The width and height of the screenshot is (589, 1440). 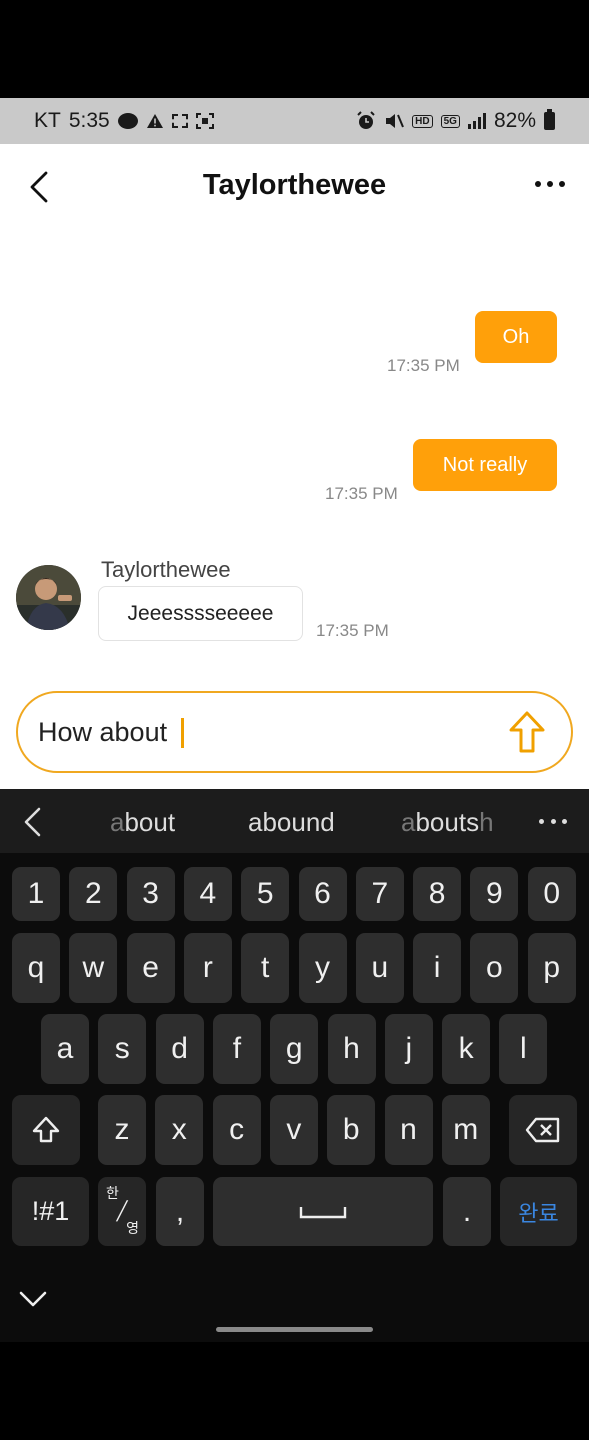 I want to click on language-toggle-key: 한 ╱ 영, so click(x=122, y=1211).